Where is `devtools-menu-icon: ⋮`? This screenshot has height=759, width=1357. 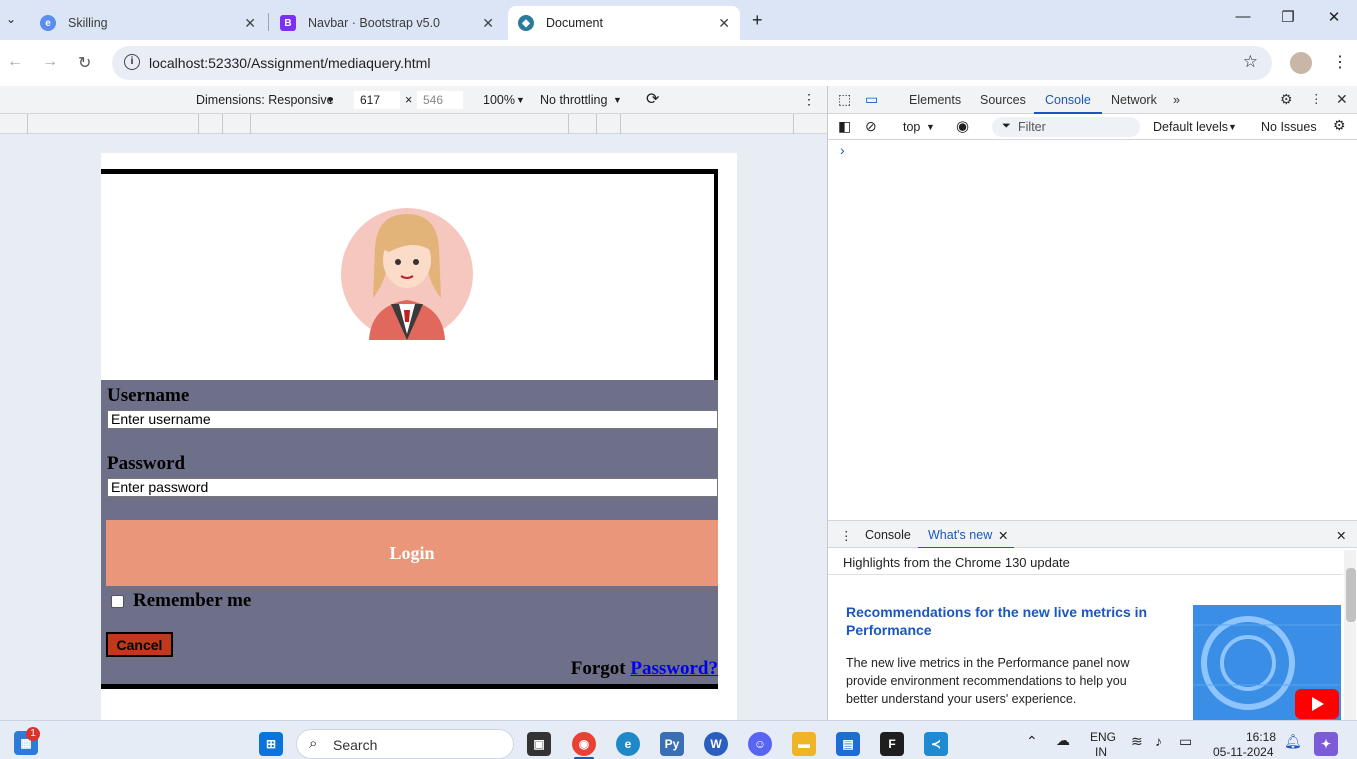 devtools-menu-icon: ⋮ is located at coordinates (1316, 98).